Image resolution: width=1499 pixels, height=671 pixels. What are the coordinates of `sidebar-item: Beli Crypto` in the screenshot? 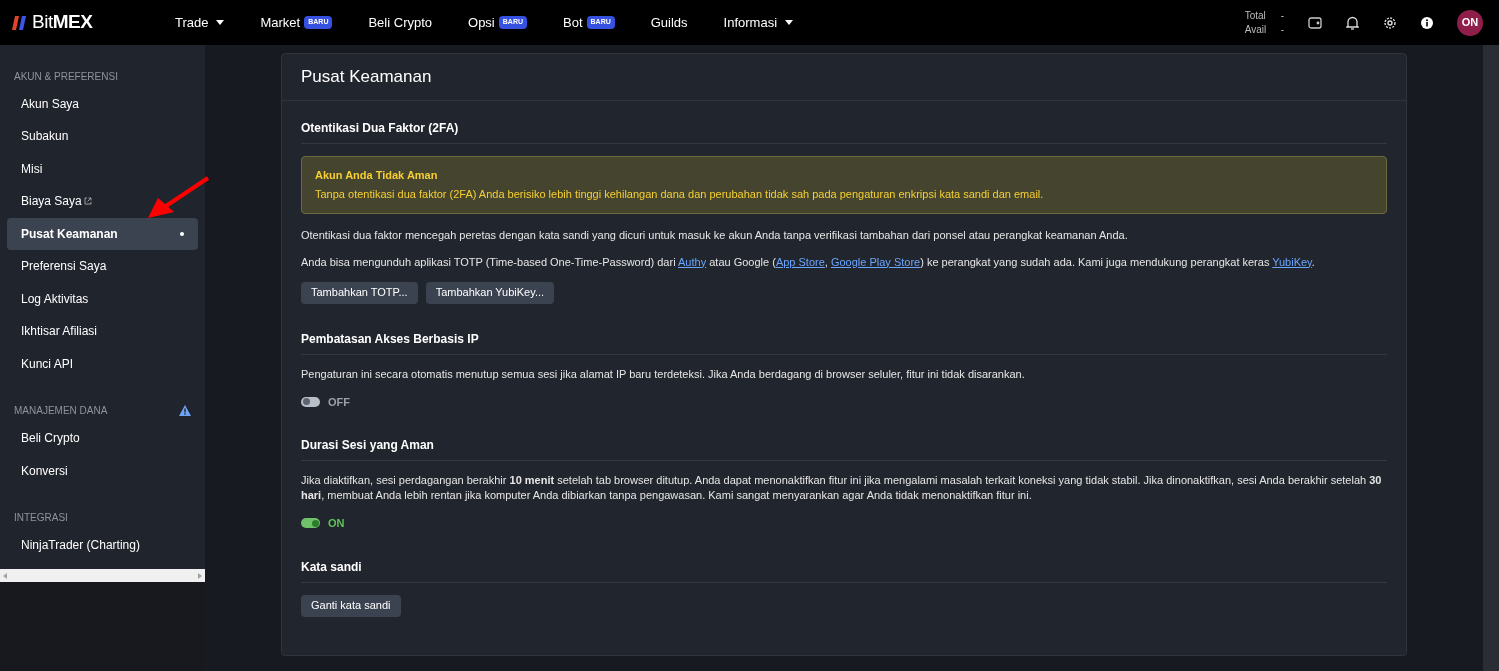 It's located at (102, 438).